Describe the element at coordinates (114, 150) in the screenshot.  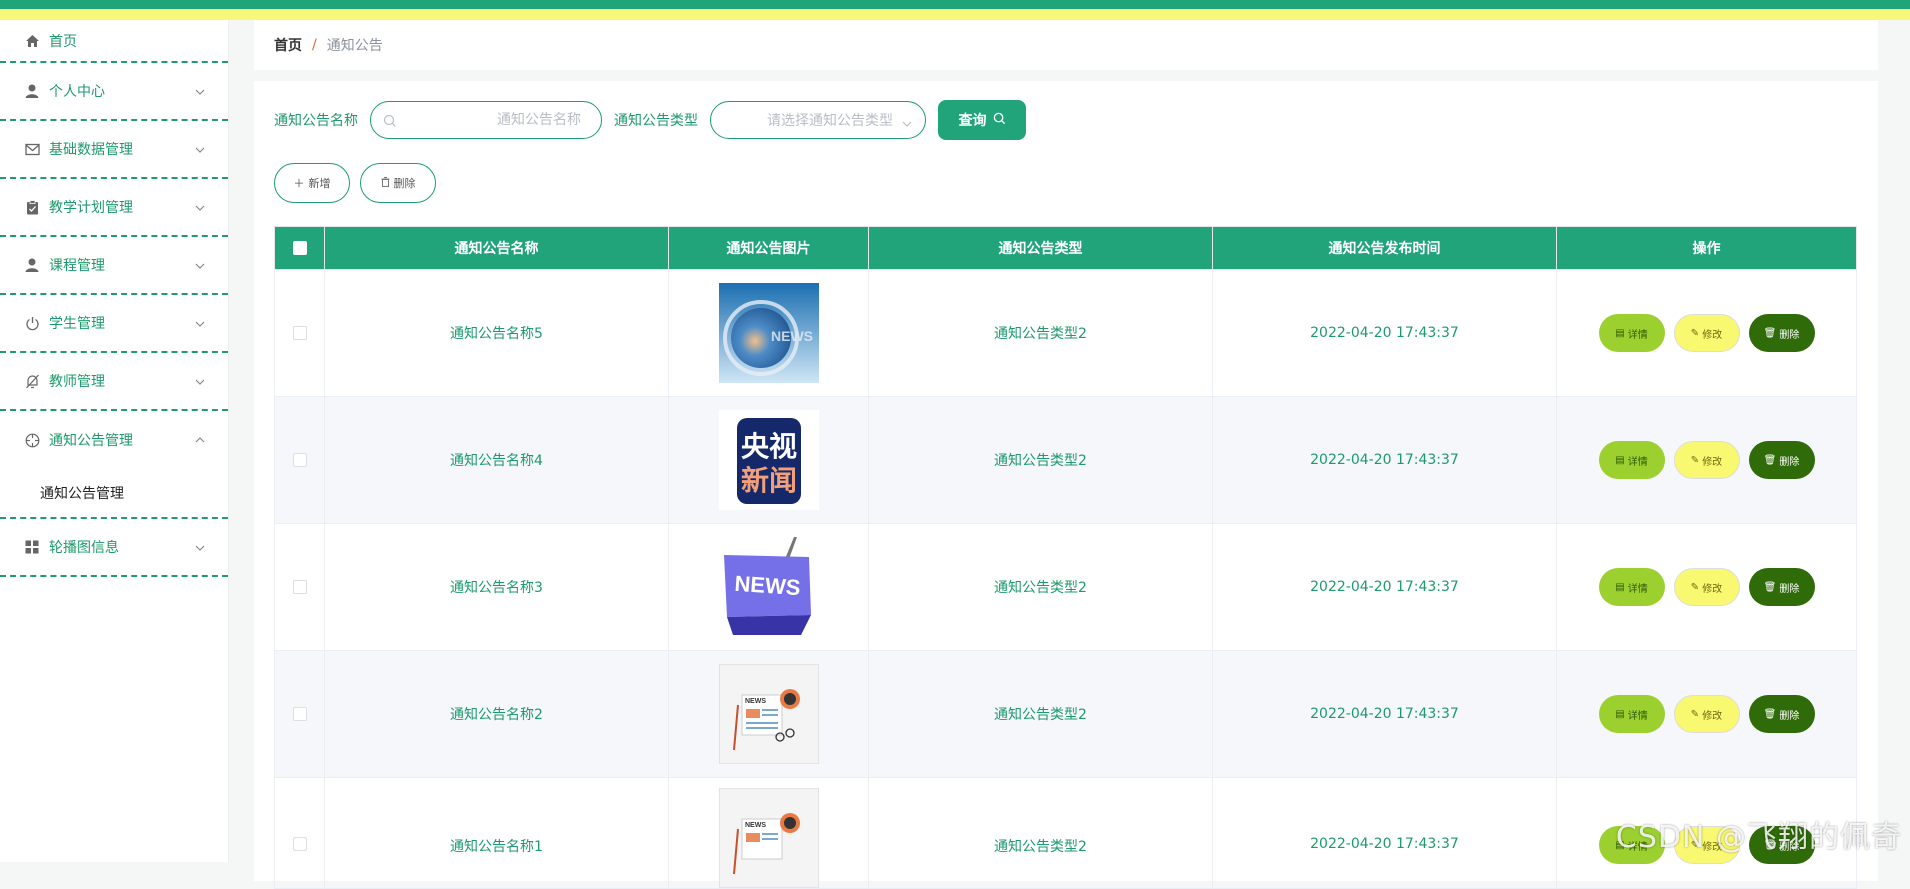
I see `sidebar-item-basic-data: 基础数据管理` at that location.